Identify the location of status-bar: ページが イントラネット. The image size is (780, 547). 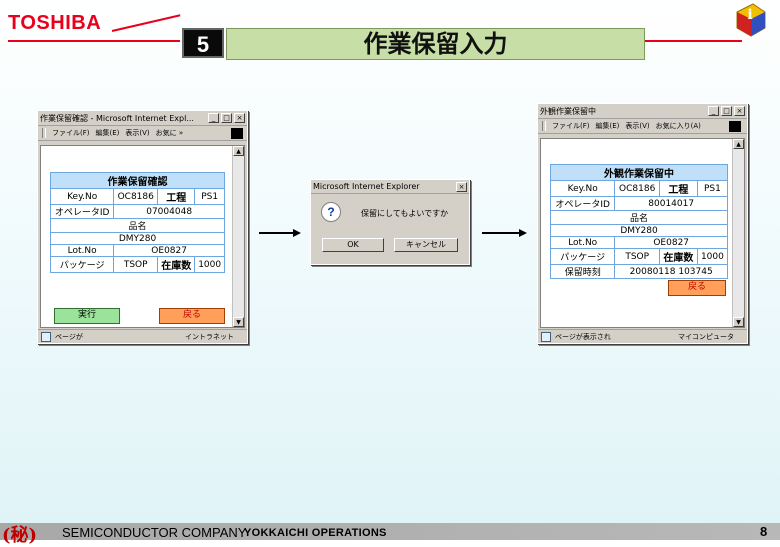
(142, 336).